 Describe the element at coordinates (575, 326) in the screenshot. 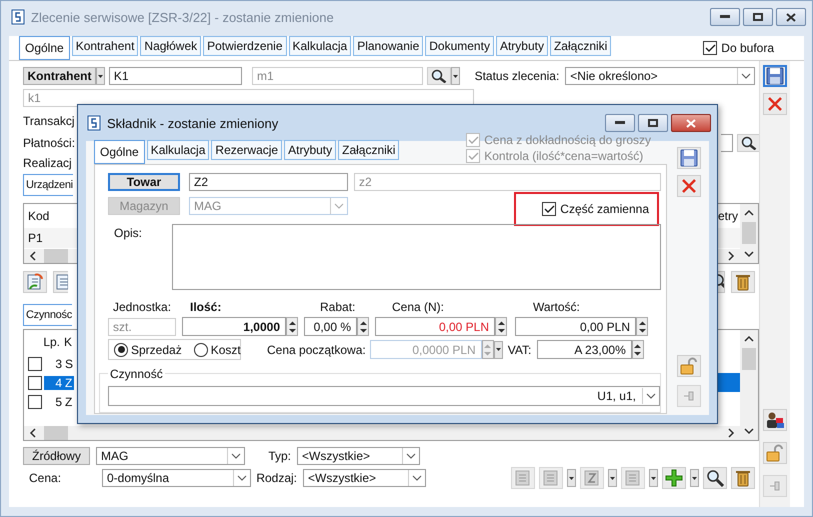

I see `value-field: 0,00 PLN` at that location.